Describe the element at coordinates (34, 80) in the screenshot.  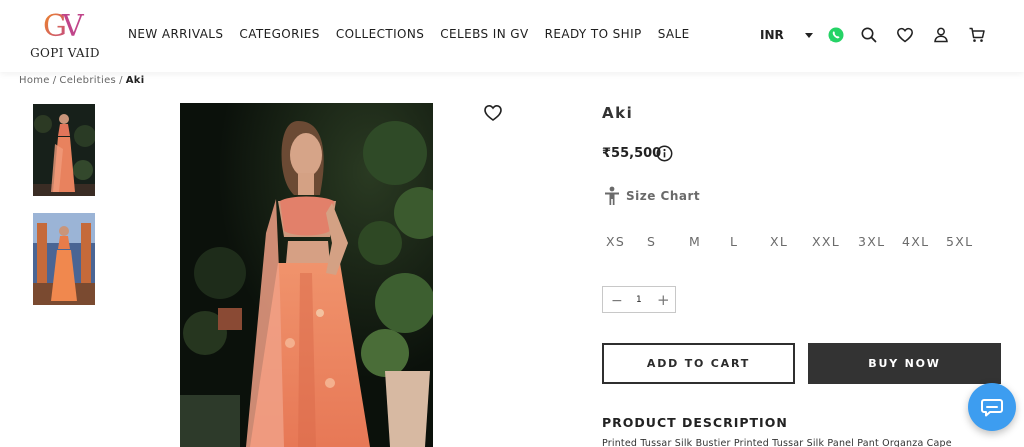
I see `breadcrumb-home: Home` at that location.